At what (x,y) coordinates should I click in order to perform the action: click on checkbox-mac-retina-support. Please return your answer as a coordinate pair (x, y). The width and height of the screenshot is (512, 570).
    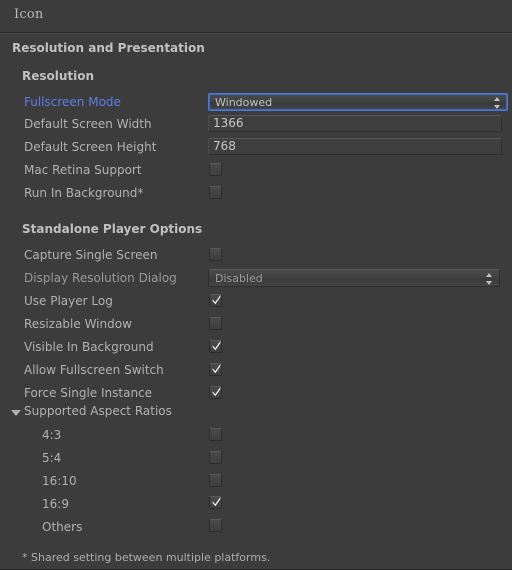
    Looking at the image, I should click on (215, 169).